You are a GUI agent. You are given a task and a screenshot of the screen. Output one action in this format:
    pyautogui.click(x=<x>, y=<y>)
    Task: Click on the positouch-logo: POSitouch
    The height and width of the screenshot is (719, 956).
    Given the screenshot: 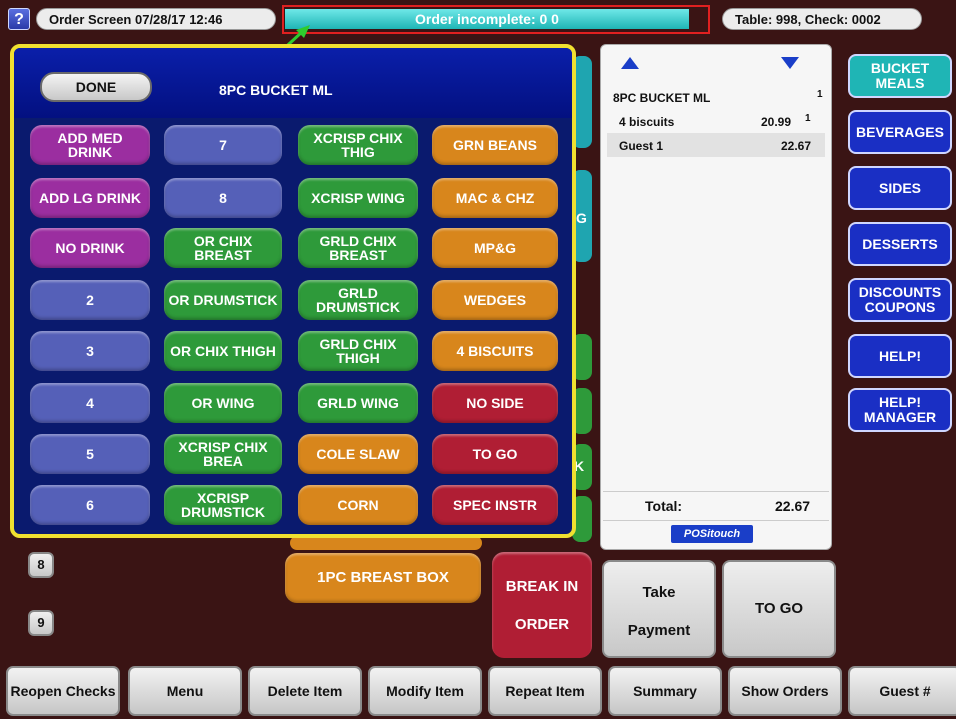 What is the action you would take?
    pyautogui.click(x=712, y=534)
    